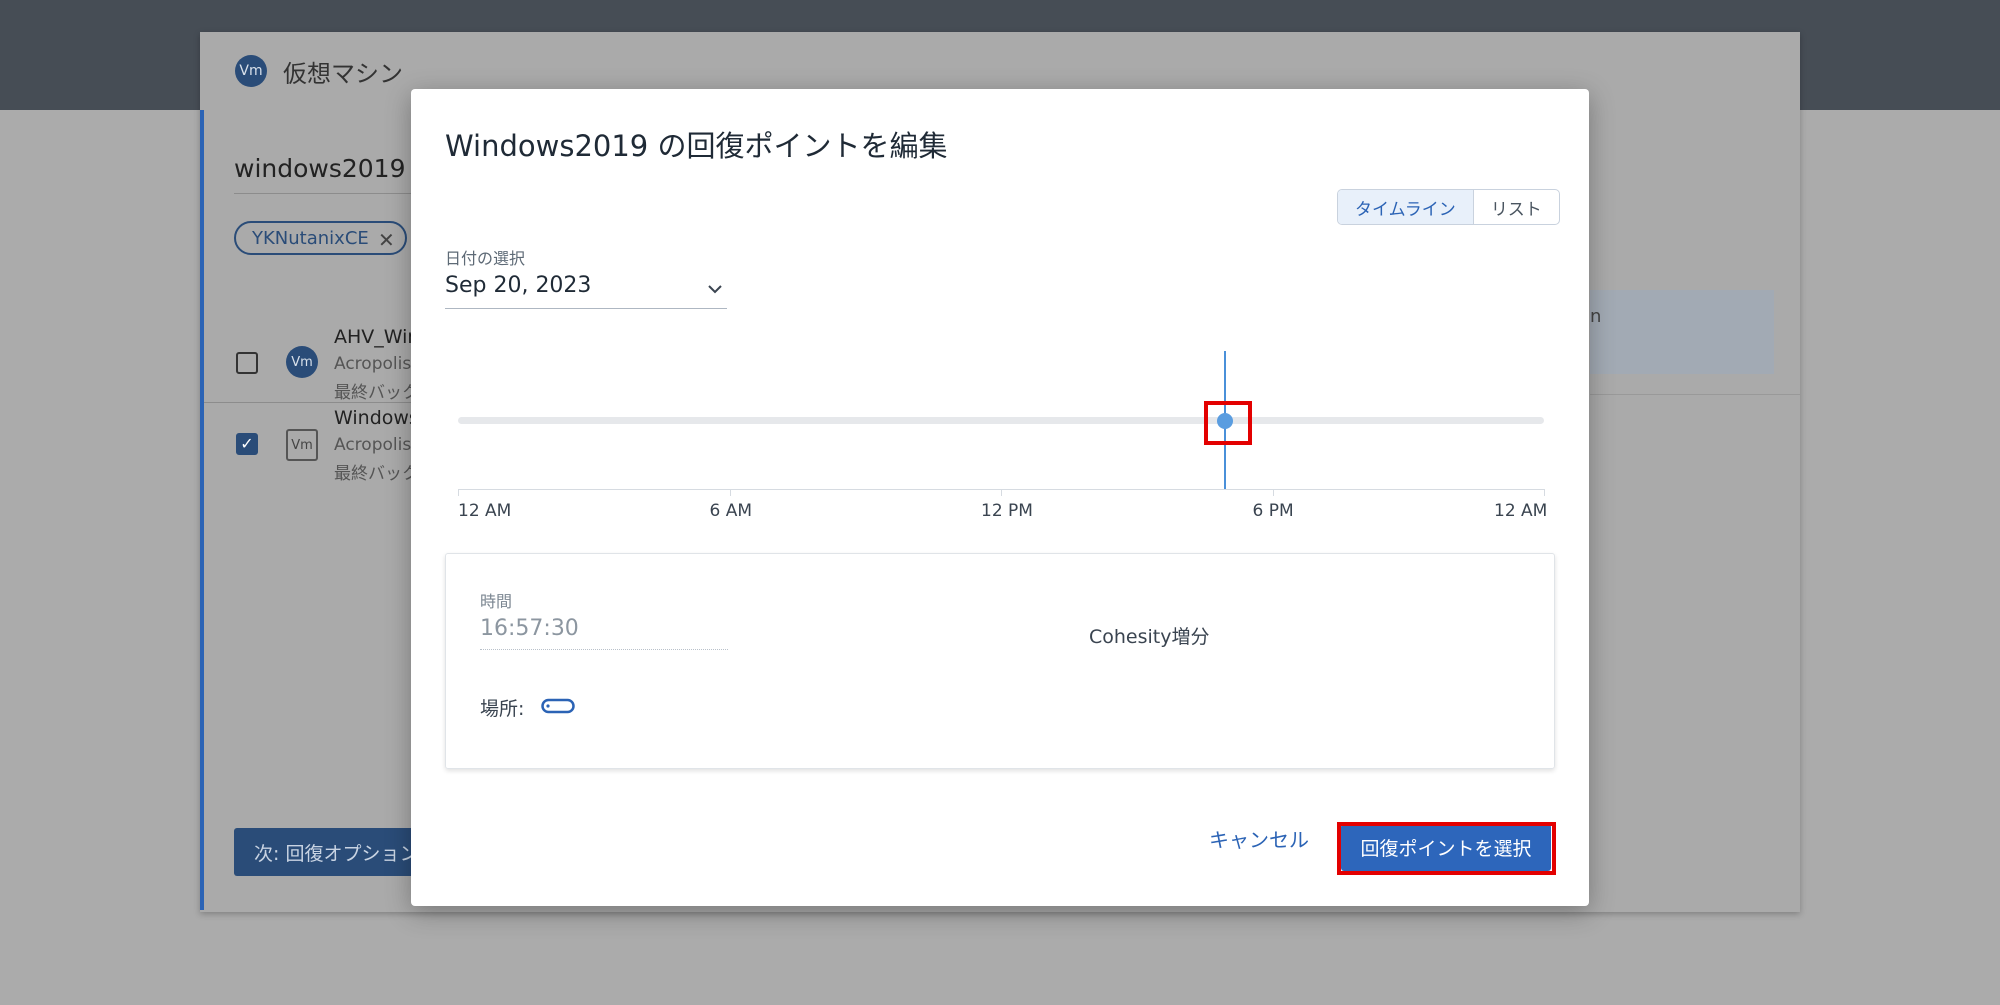 The image size is (2000, 1005). I want to click on time-value: 16:57:30, so click(604, 633).